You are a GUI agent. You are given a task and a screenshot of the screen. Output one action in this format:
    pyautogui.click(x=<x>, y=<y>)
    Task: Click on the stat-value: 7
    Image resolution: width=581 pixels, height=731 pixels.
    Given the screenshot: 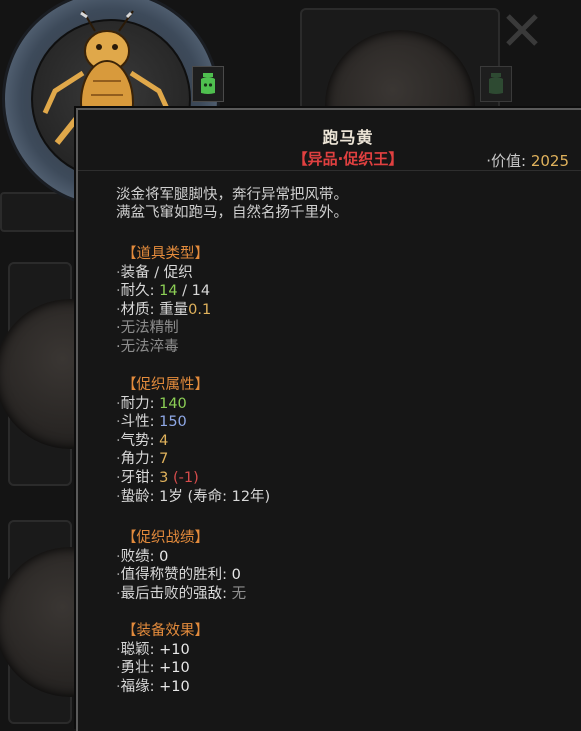 What is the action you would take?
    pyautogui.click(x=164, y=459)
    